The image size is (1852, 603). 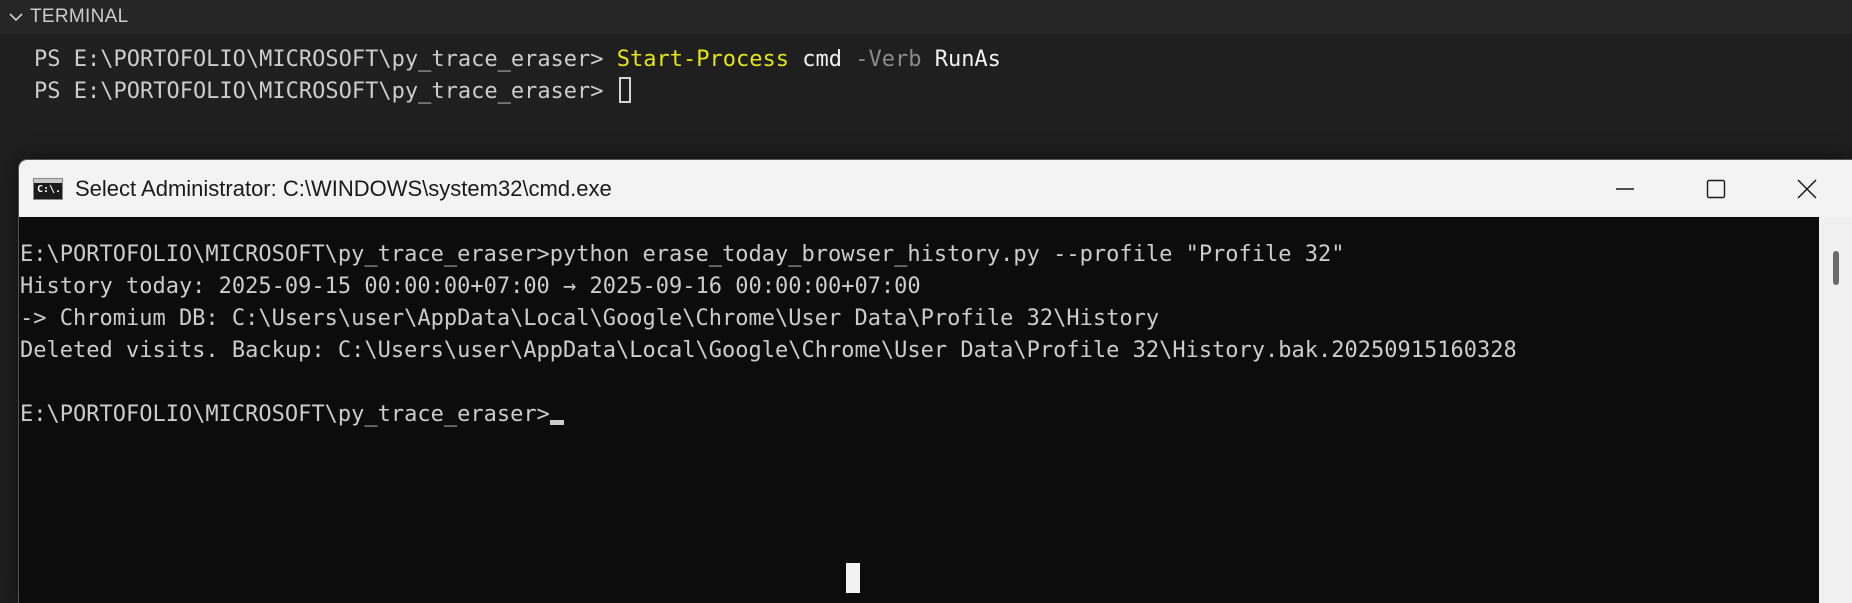 I want to click on maximize-icon, so click(x=1715, y=188).